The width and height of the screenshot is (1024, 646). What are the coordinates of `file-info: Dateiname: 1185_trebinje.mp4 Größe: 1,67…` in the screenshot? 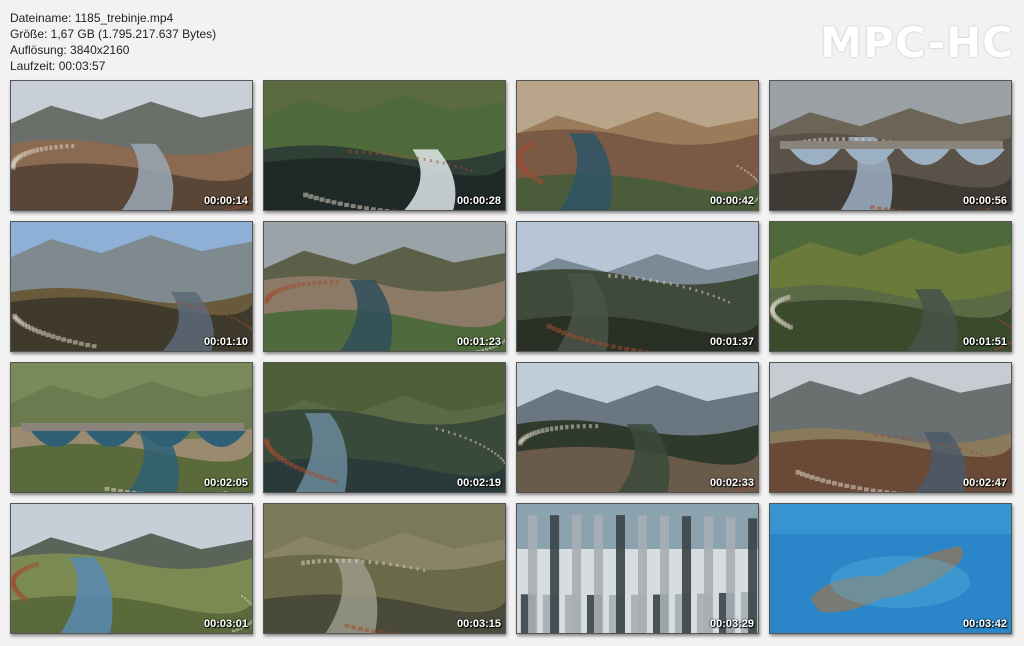 It's located at (113, 42).